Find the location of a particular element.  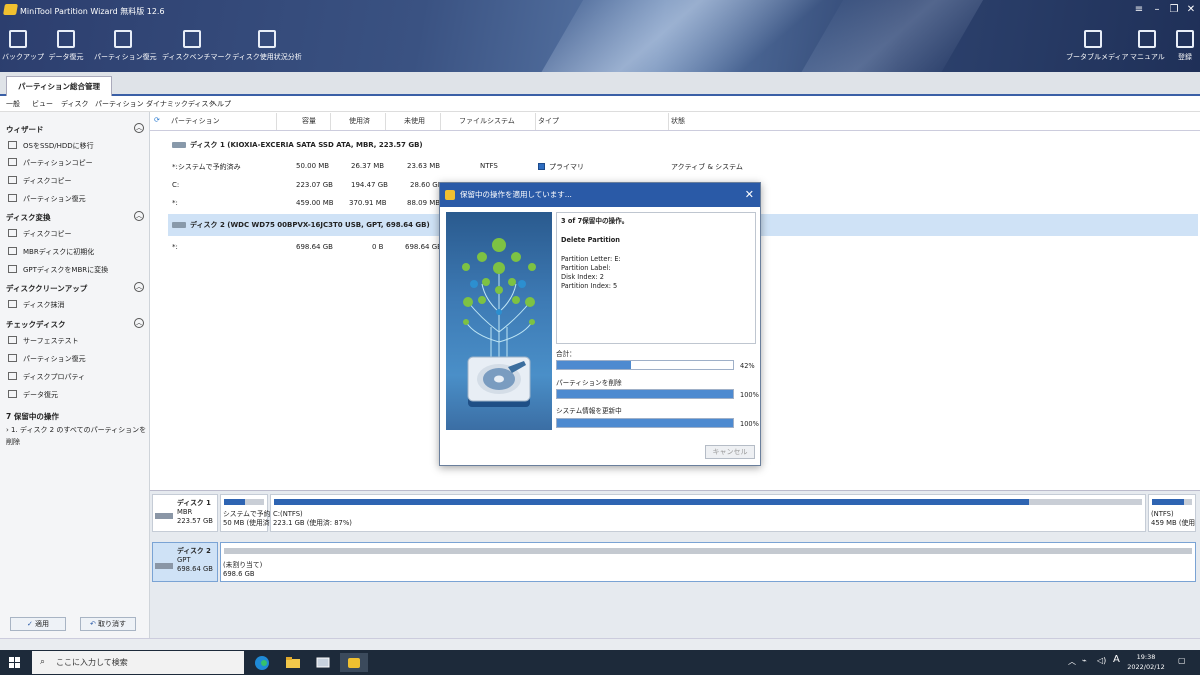

init-mbr-icon is located at coordinates (12, 251).